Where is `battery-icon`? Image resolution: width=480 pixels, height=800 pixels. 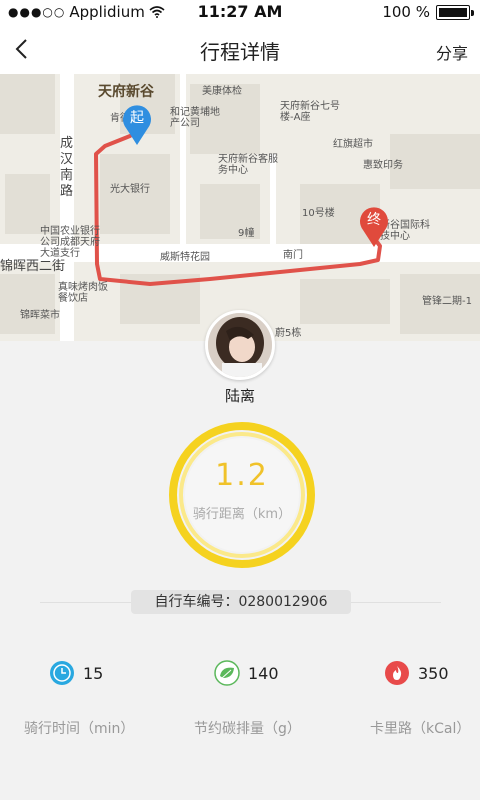 battery-icon is located at coordinates (455, 12).